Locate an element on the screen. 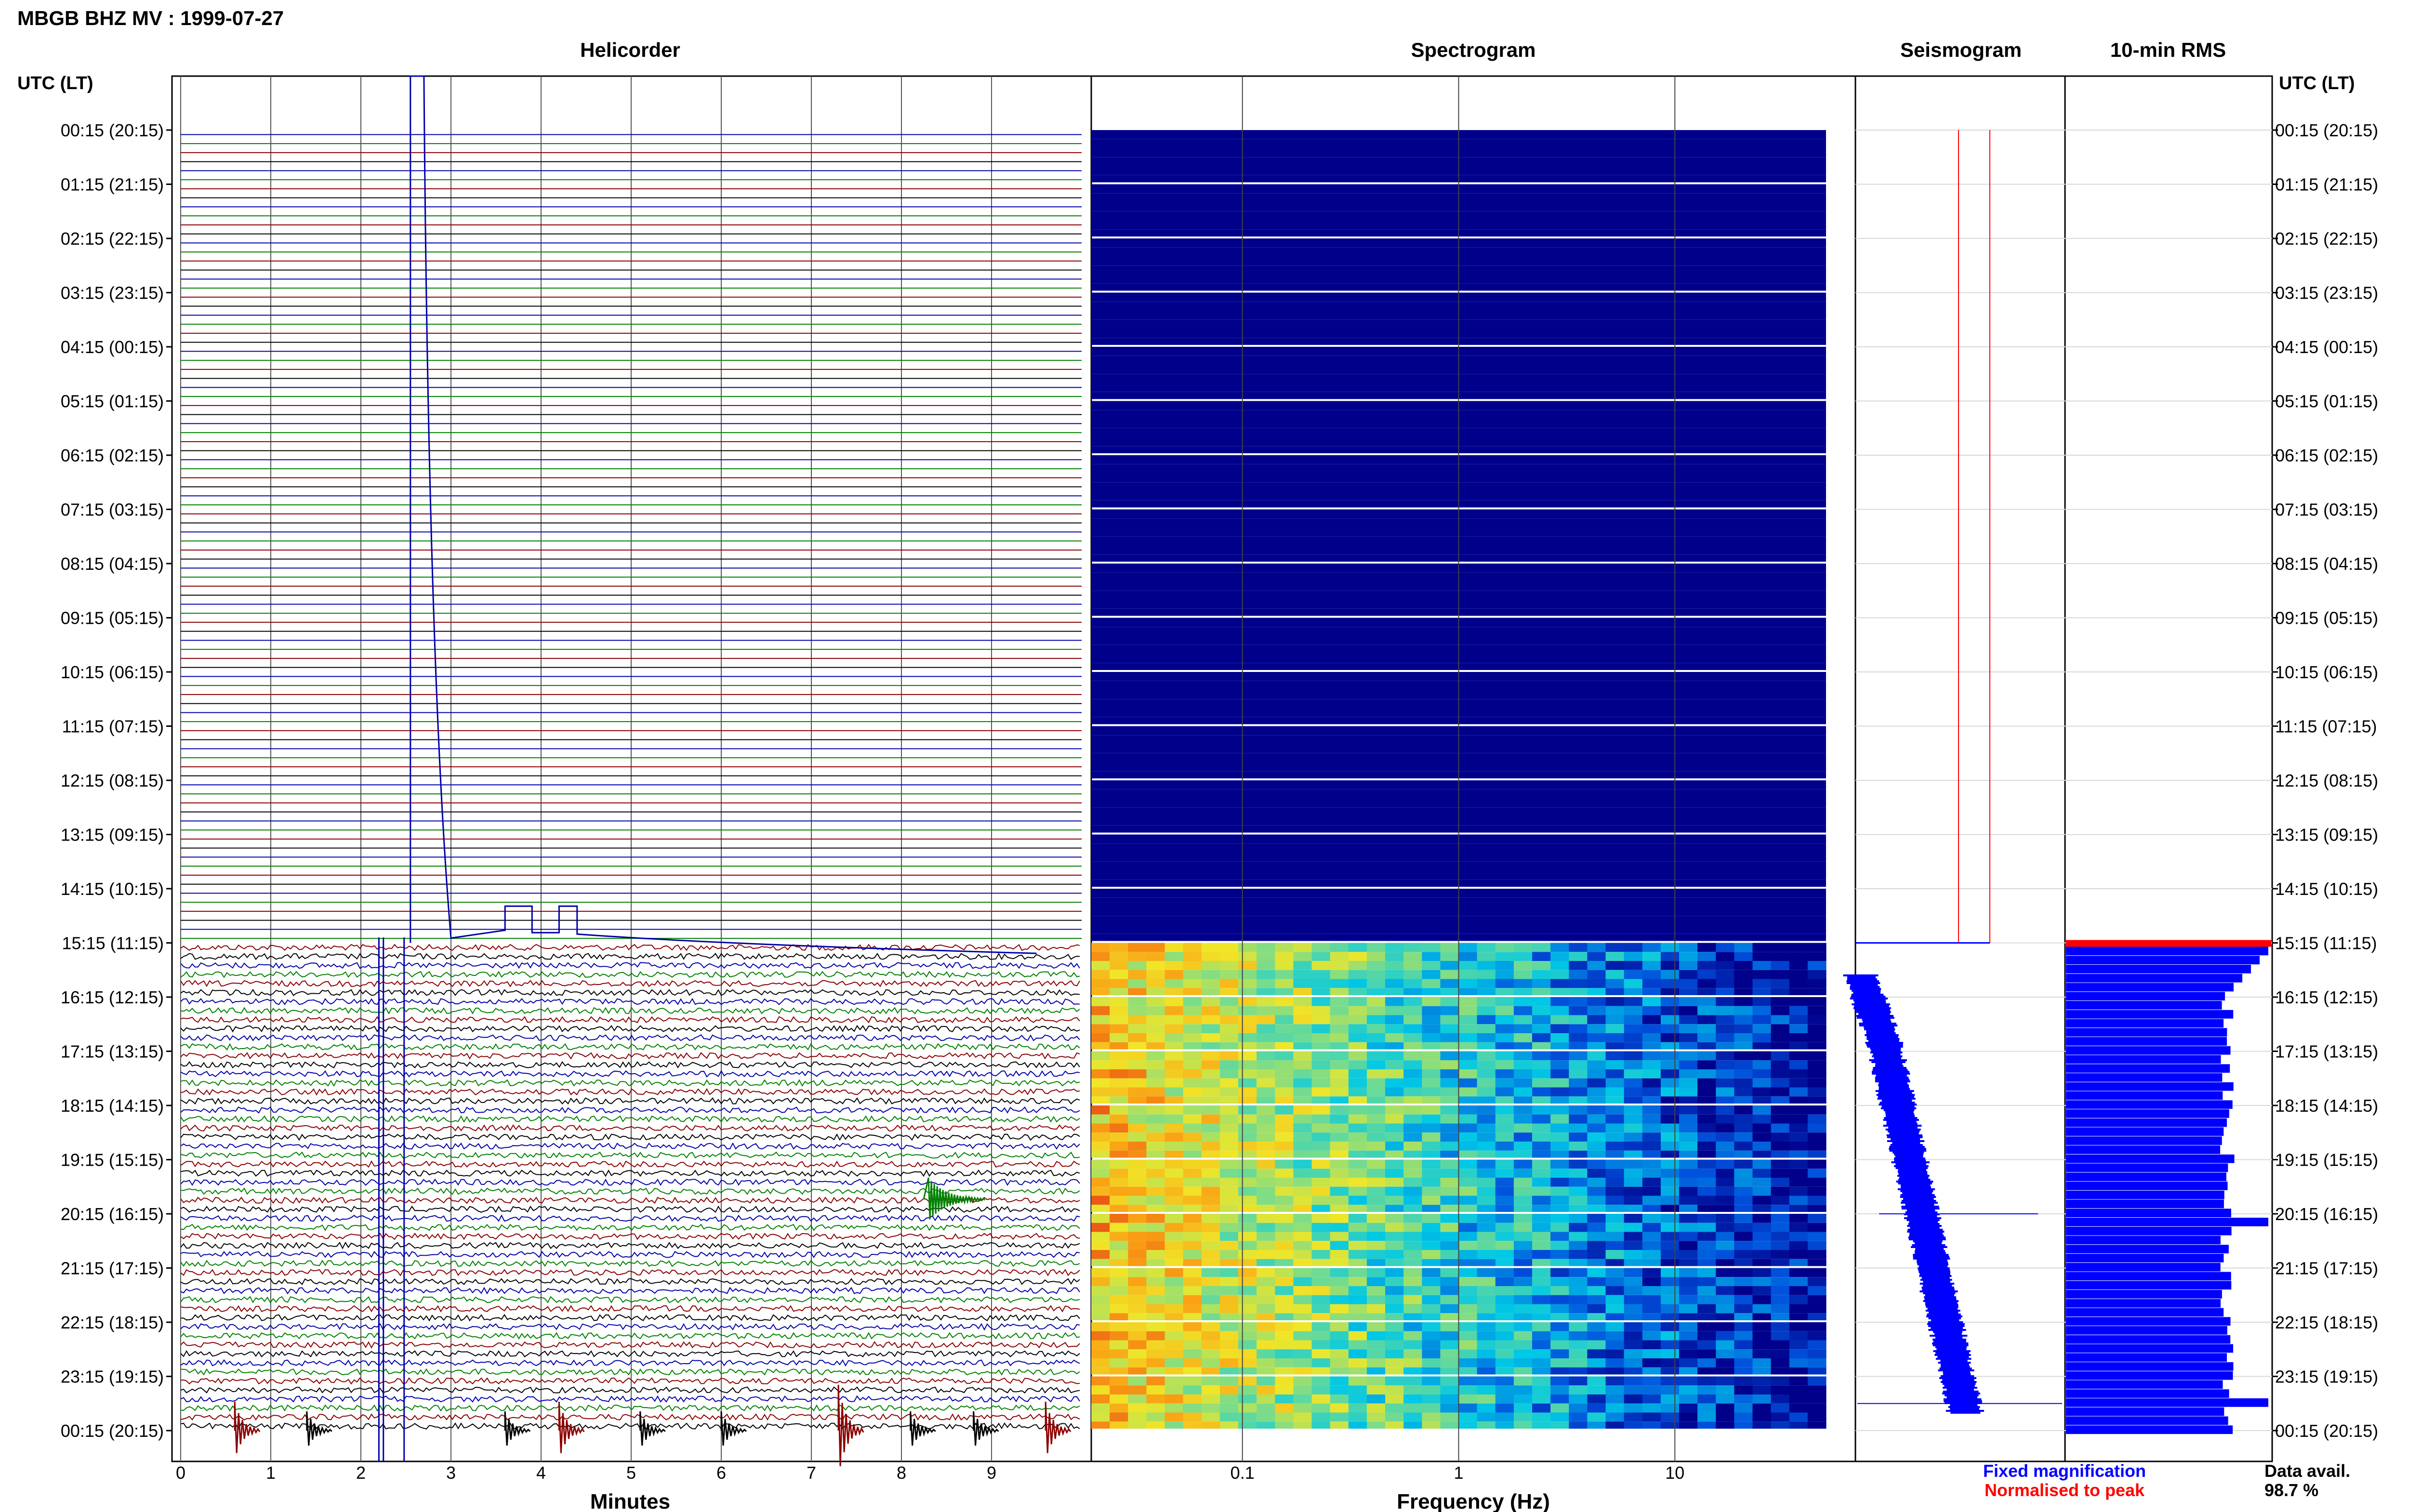 The image size is (2409, 1512). data-availability-label: Data avail. is located at coordinates (2307, 1471).